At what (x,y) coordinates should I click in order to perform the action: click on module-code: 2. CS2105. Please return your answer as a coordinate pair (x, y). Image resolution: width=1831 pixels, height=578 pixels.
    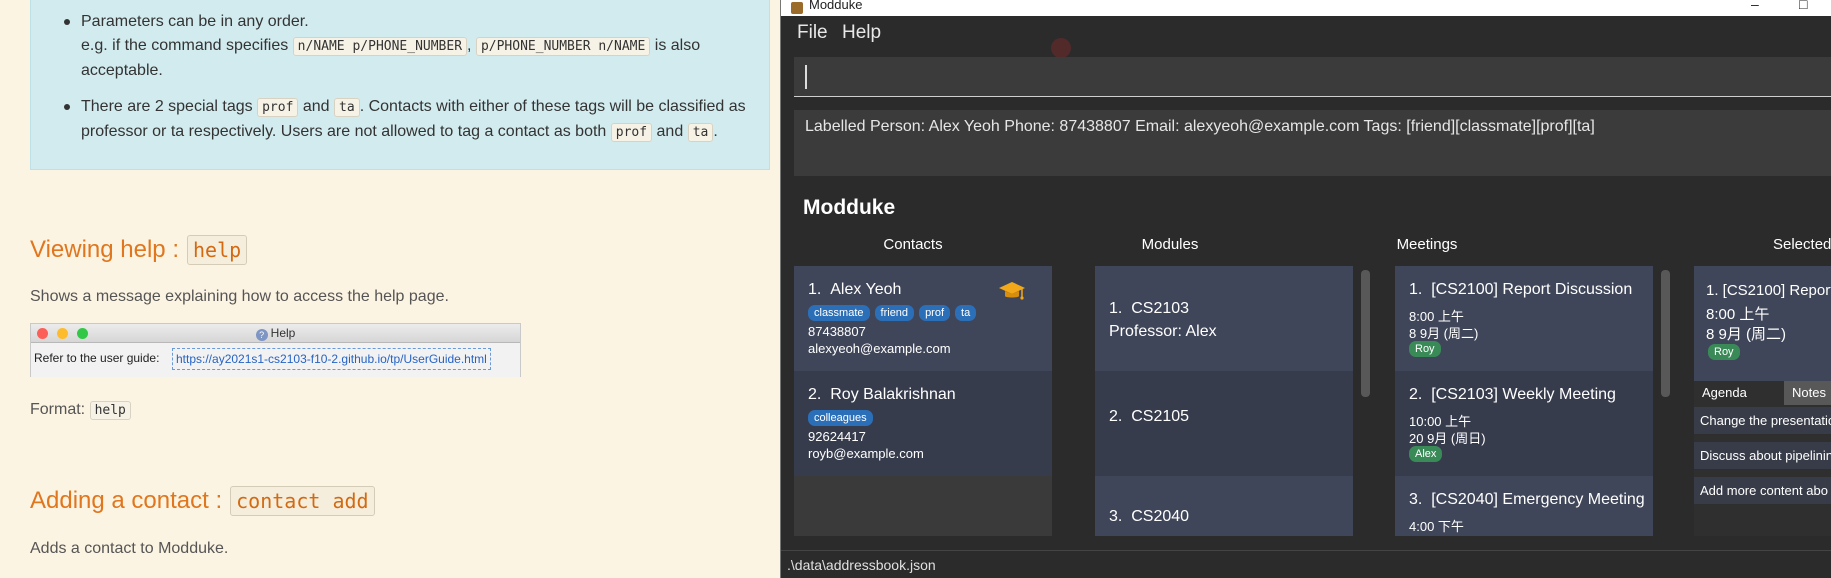
    Looking at the image, I should click on (1149, 416).